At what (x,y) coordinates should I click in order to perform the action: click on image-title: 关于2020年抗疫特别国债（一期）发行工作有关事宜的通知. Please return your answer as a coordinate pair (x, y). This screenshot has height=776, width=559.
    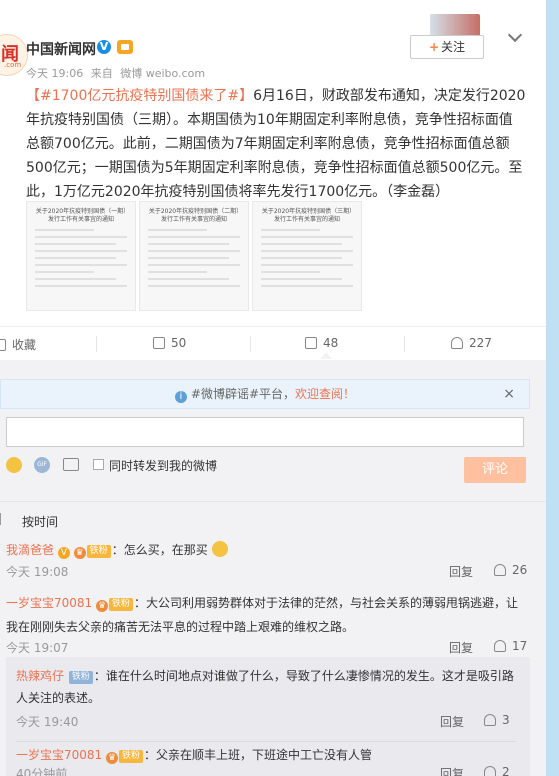
    Looking at the image, I should click on (81, 215).